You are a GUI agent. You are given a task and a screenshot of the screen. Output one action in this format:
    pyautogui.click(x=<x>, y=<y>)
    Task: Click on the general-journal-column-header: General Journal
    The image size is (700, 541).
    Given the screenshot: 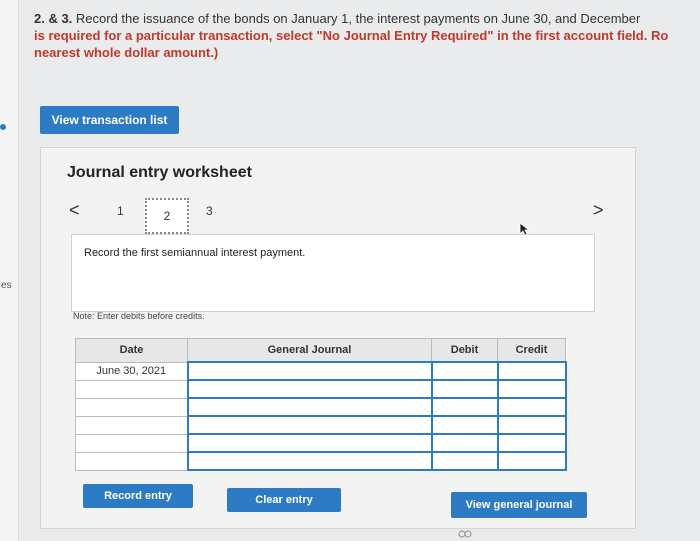 What is the action you would take?
    pyautogui.click(x=309, y=350)
    